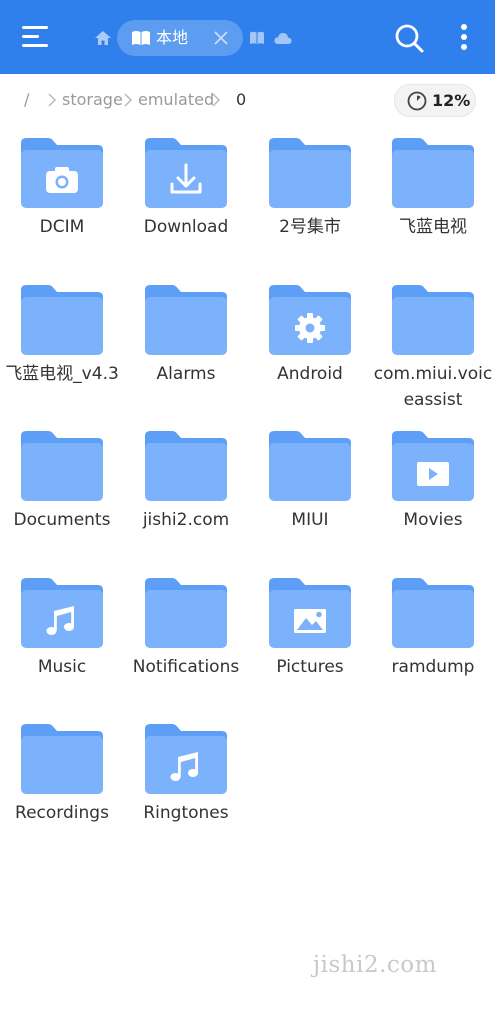  What do you see at coordinates (310, 612) in the screenshot?
I see `image-icon` at bounding box center [310, 612].